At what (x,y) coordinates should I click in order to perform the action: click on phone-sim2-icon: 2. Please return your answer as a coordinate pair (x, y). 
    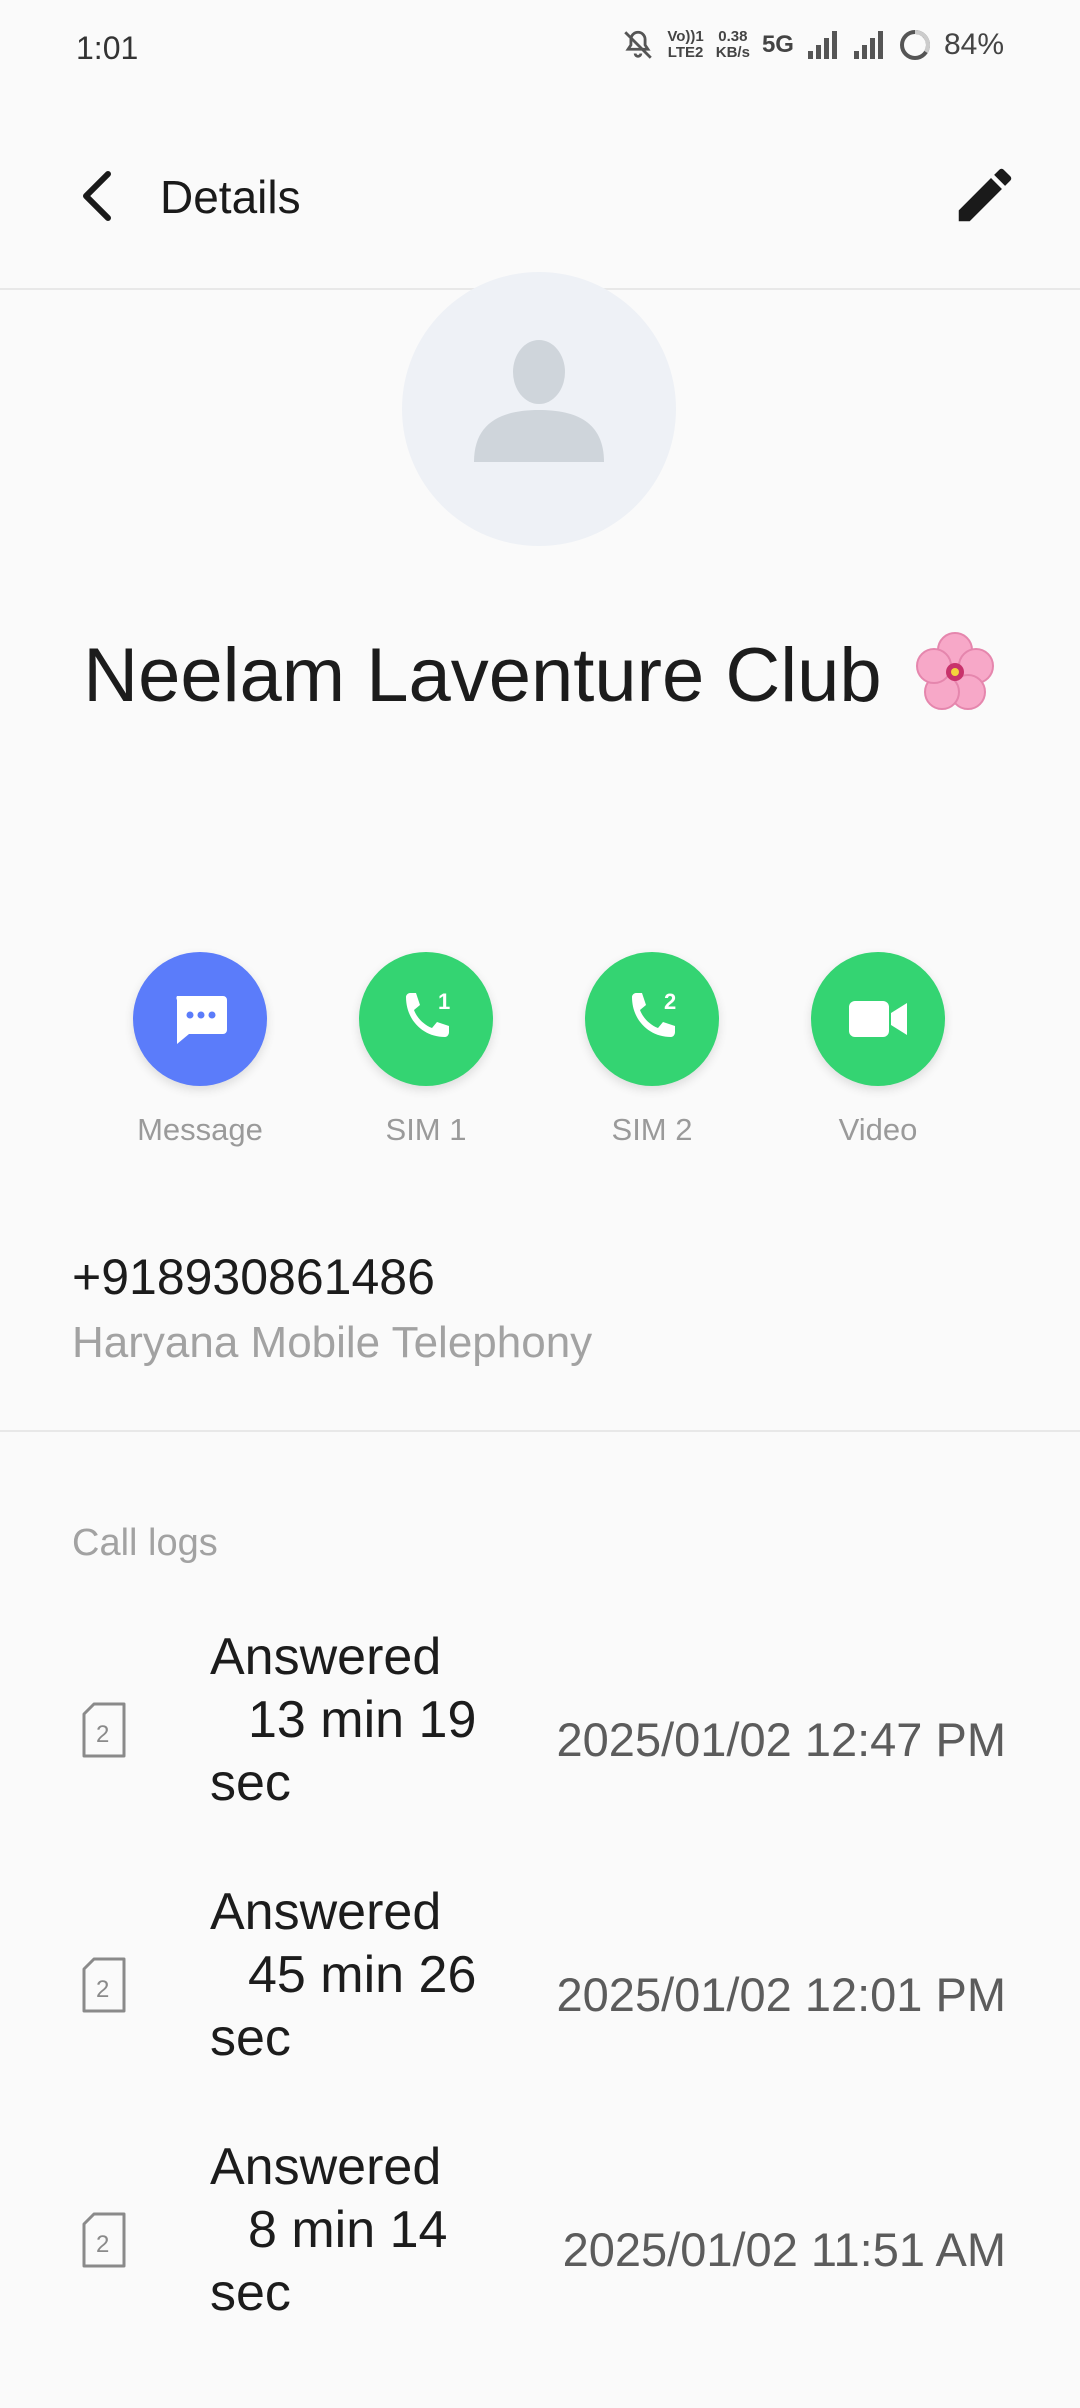
    Looking at the image, I should click on (654, 1013).